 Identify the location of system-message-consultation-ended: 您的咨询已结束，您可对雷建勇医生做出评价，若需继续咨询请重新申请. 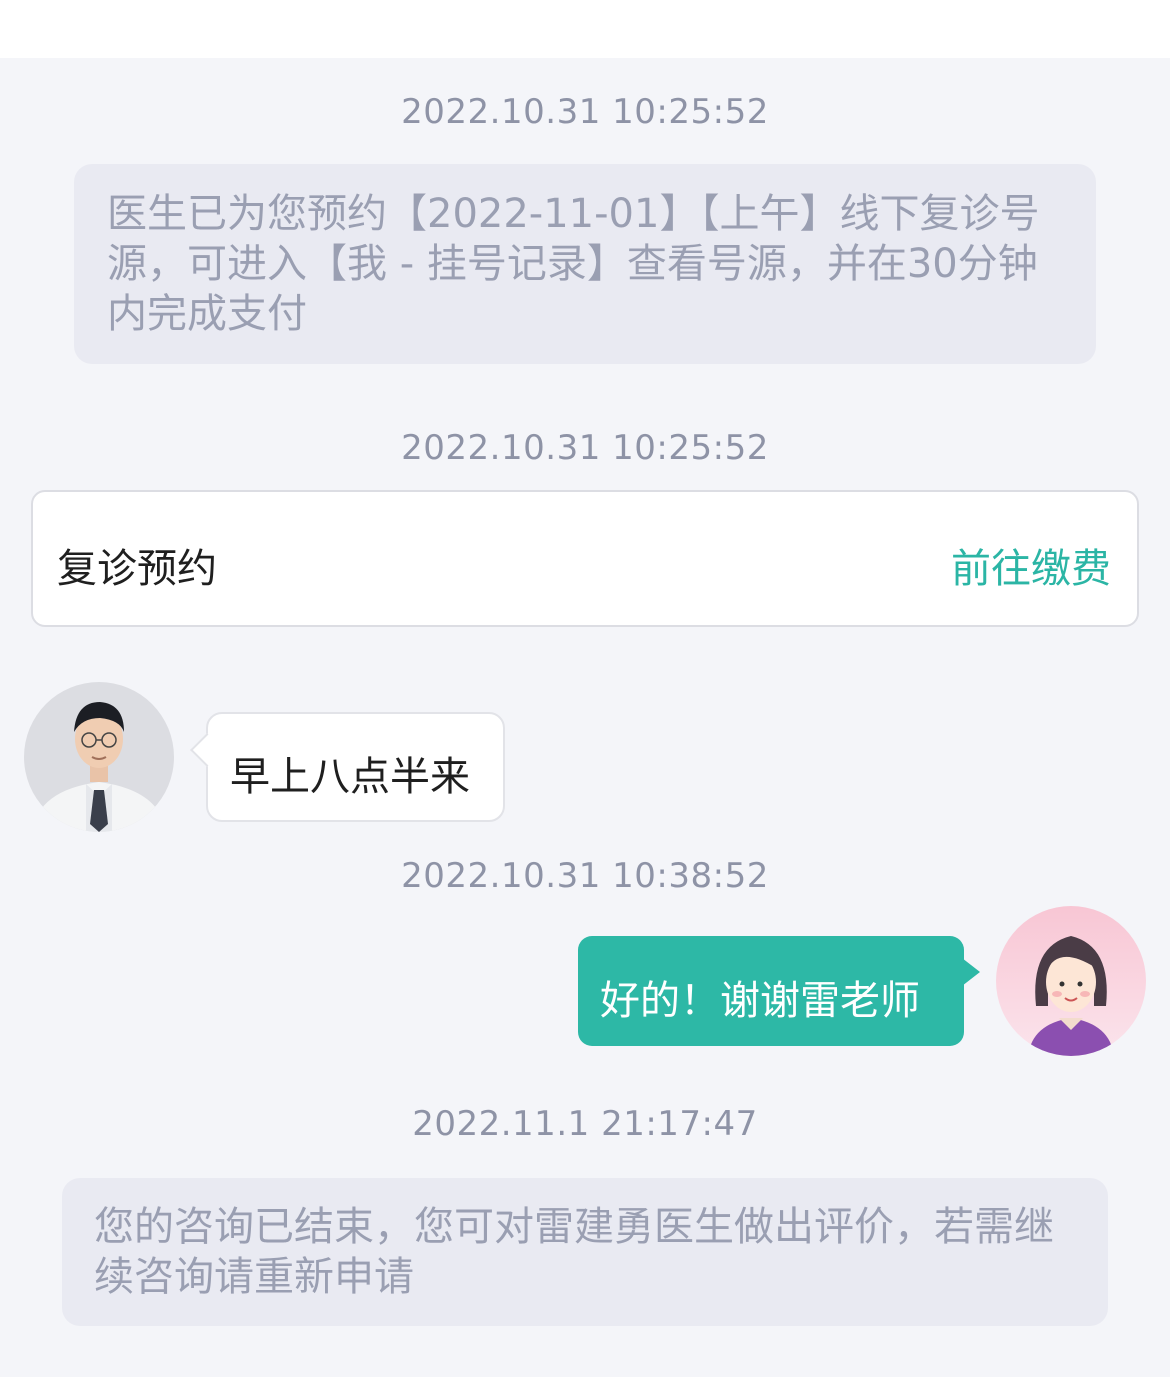
(585, 1252).